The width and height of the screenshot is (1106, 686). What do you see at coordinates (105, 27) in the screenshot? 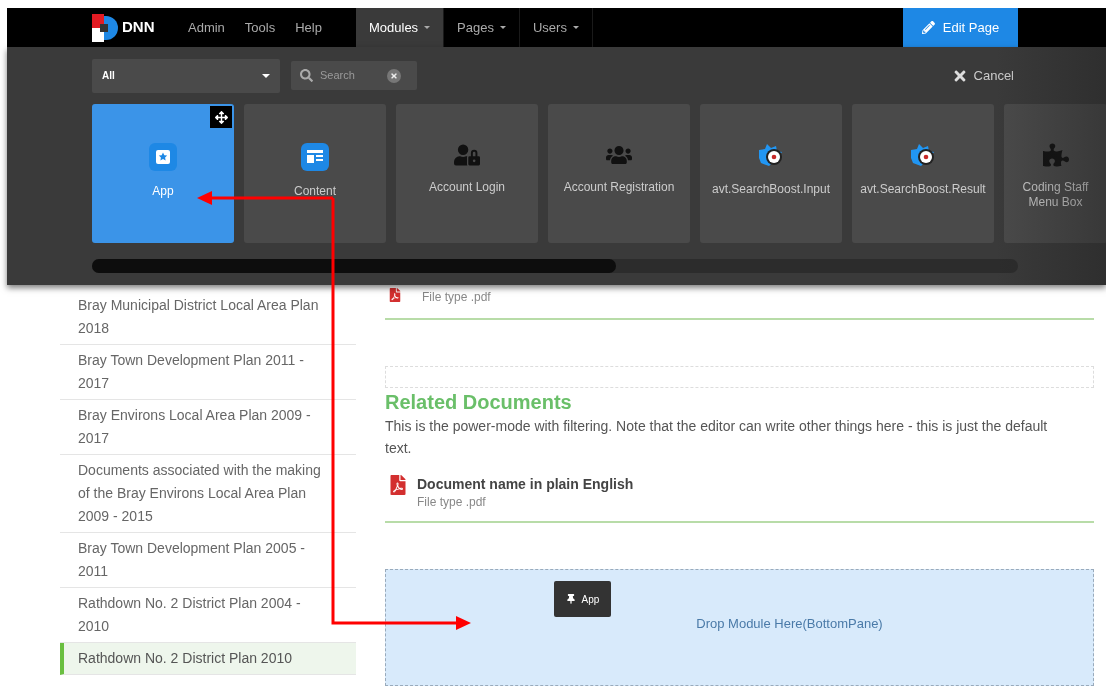
I see `logo-icon` at bounding box center [105, 27].